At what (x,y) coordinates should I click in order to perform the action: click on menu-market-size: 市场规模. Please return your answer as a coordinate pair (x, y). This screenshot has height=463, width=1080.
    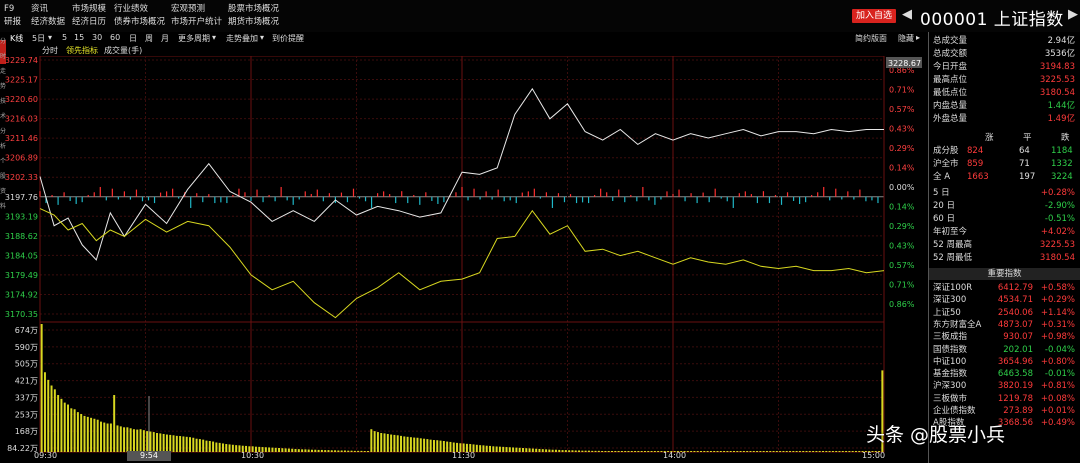
    Looking at the image, I should click on (89, 9).